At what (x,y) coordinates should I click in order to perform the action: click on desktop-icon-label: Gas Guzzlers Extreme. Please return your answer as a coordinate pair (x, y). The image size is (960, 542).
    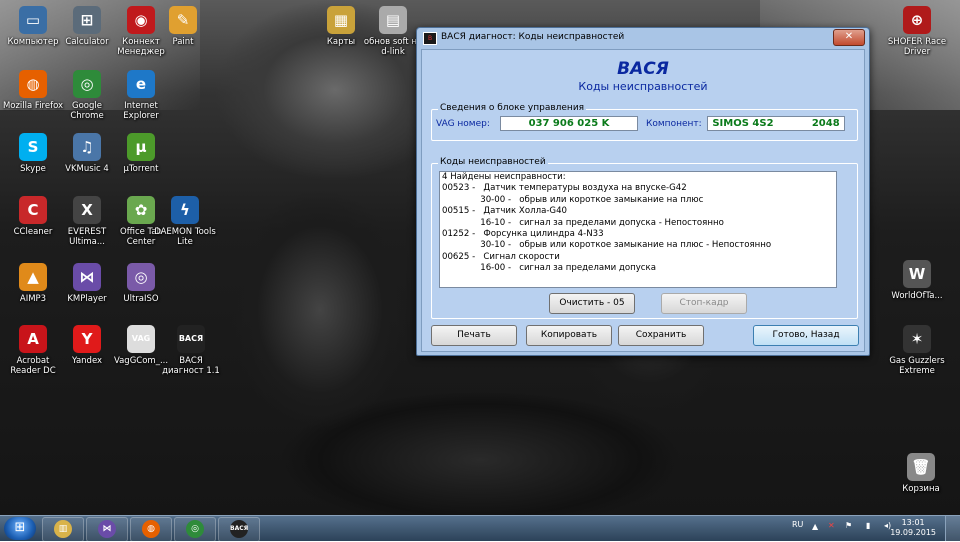
    Looking at the image, I should click on (917, 366).